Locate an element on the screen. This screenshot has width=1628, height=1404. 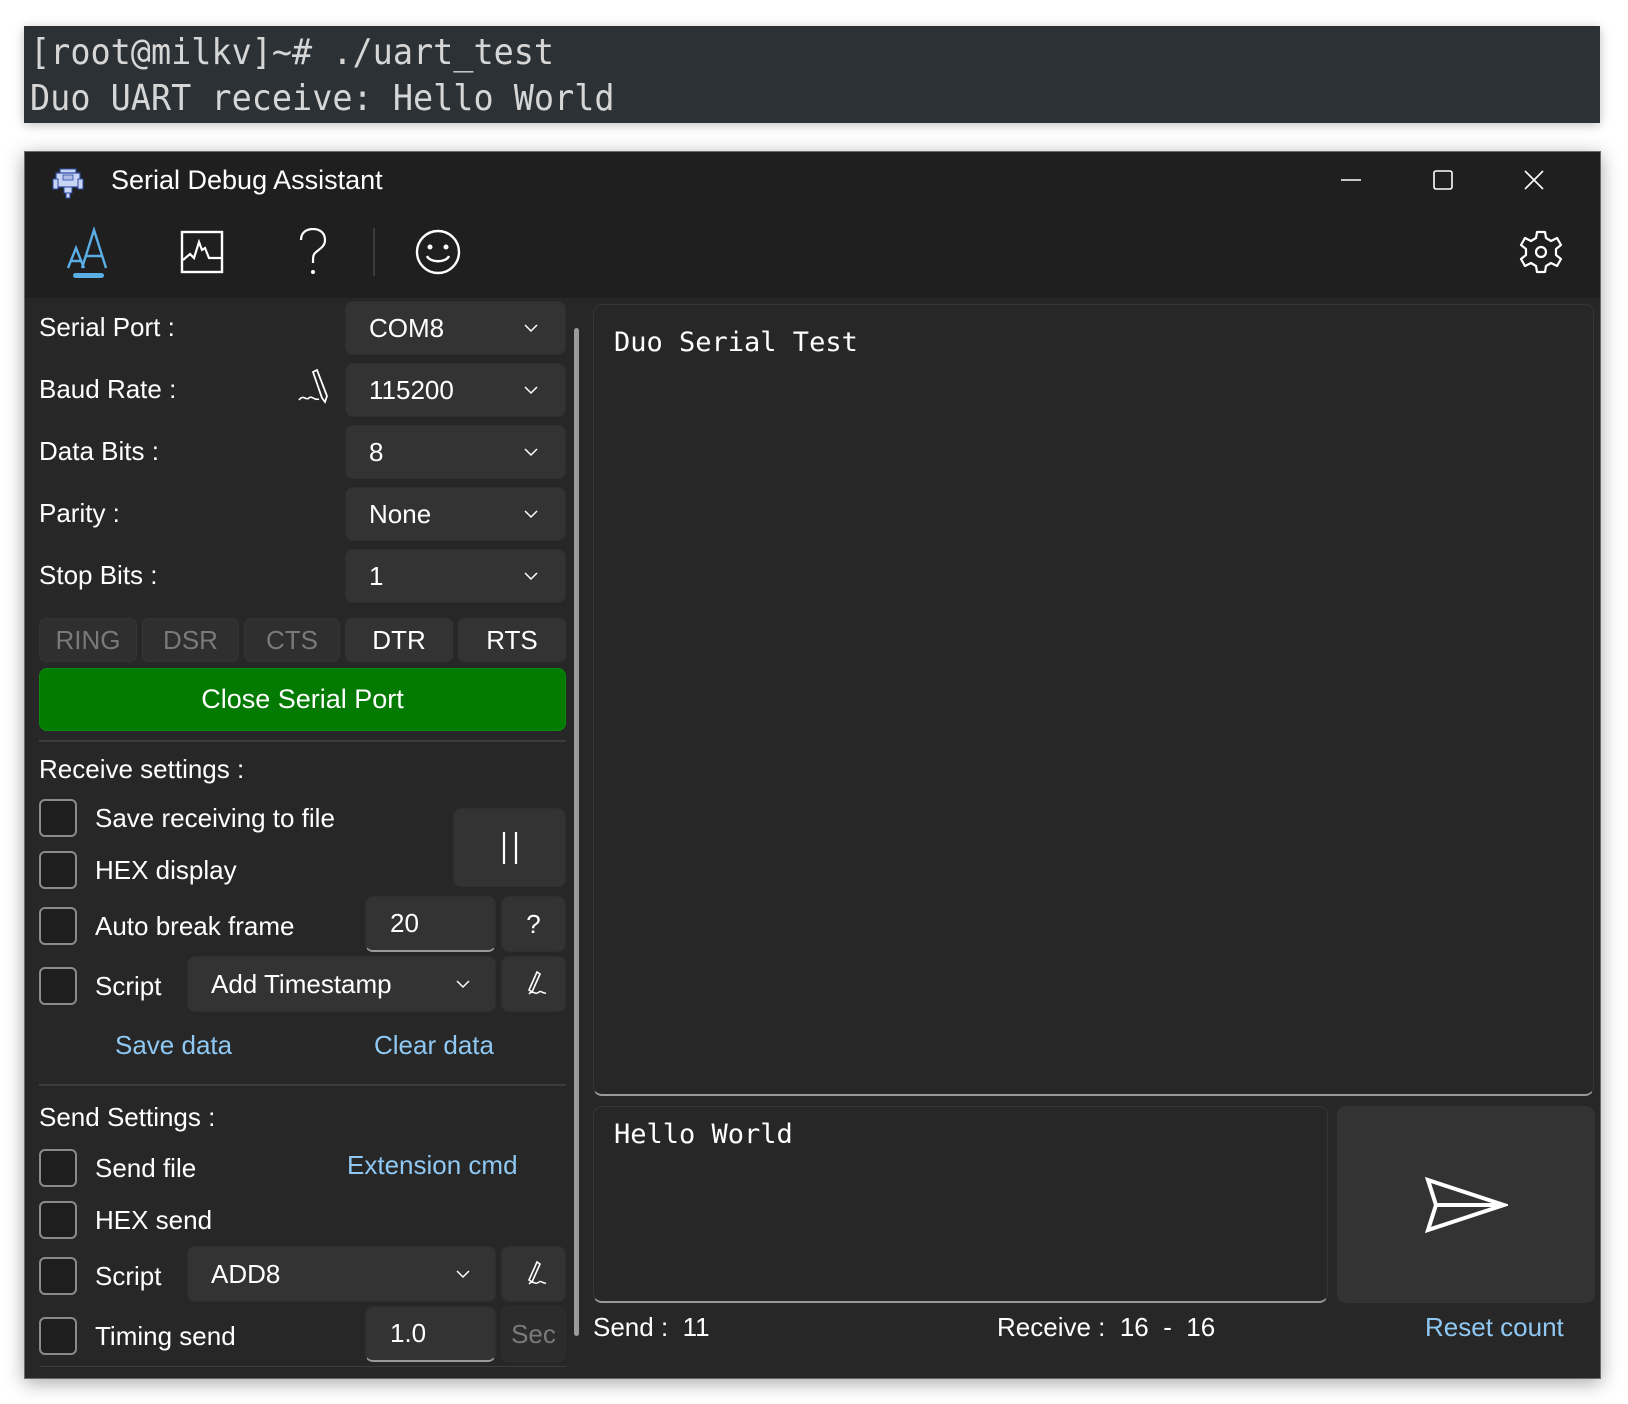
text-mode-button is located at coordinates (90, 252).